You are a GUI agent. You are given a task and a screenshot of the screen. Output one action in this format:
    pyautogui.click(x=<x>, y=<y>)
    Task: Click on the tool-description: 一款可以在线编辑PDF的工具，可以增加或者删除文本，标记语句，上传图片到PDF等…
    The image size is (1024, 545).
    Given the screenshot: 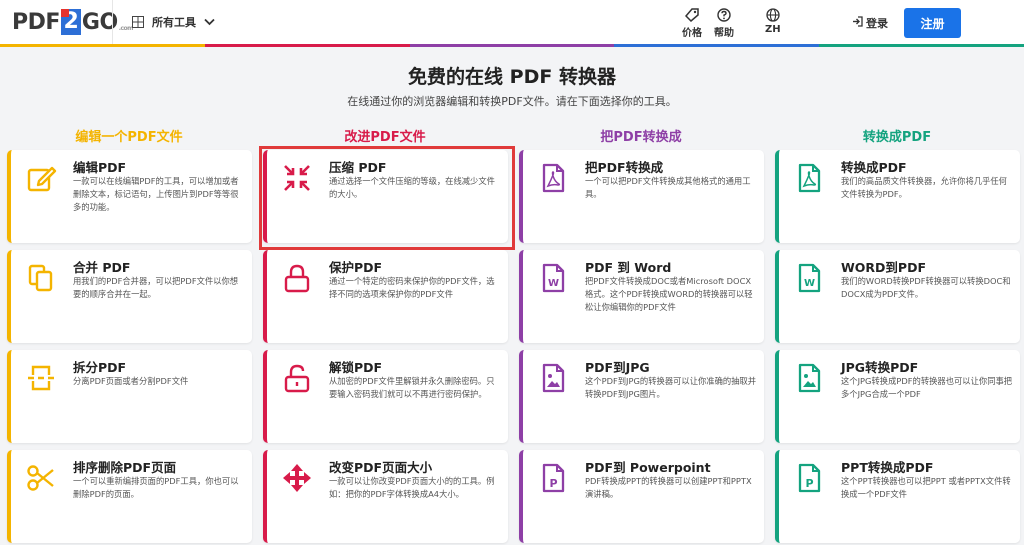 What is the action you would take?
    pyautogui.click(x=156, y=194)
    